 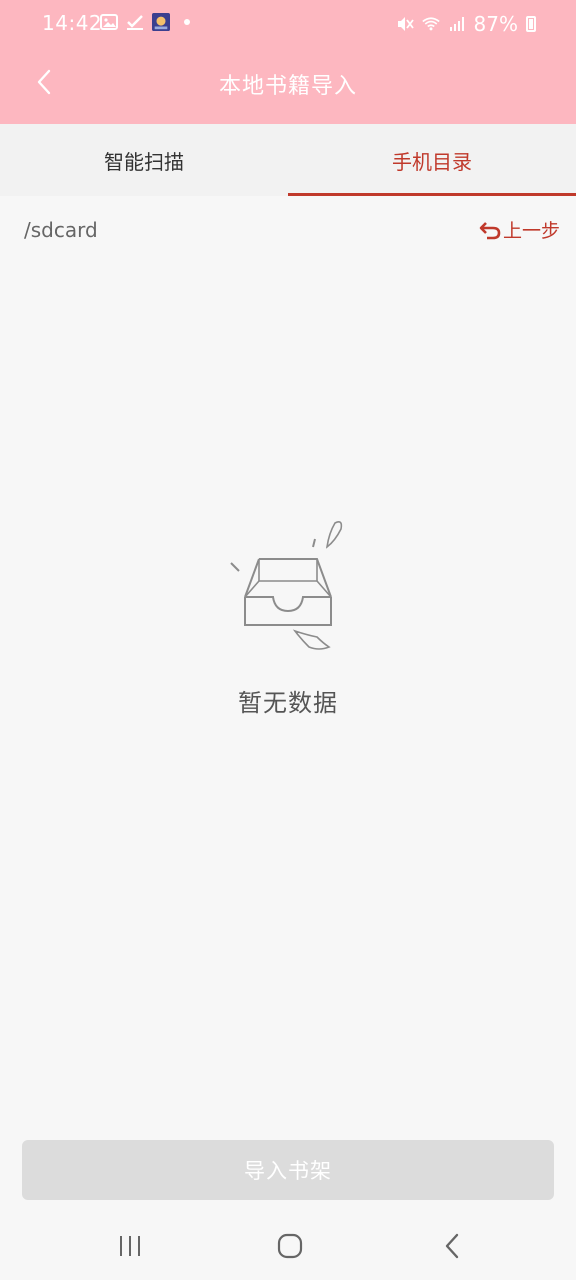 I want to click on check-icon, so click(x=135, y=22).